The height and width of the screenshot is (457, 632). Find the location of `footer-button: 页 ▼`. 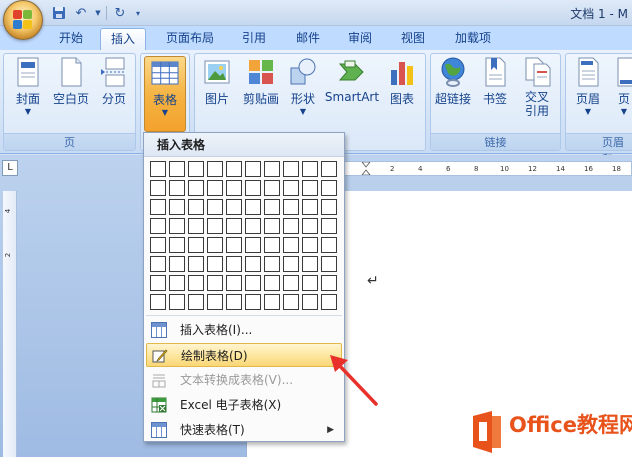

footer-button: 页 ▼ is located at coordinates (622, 86).